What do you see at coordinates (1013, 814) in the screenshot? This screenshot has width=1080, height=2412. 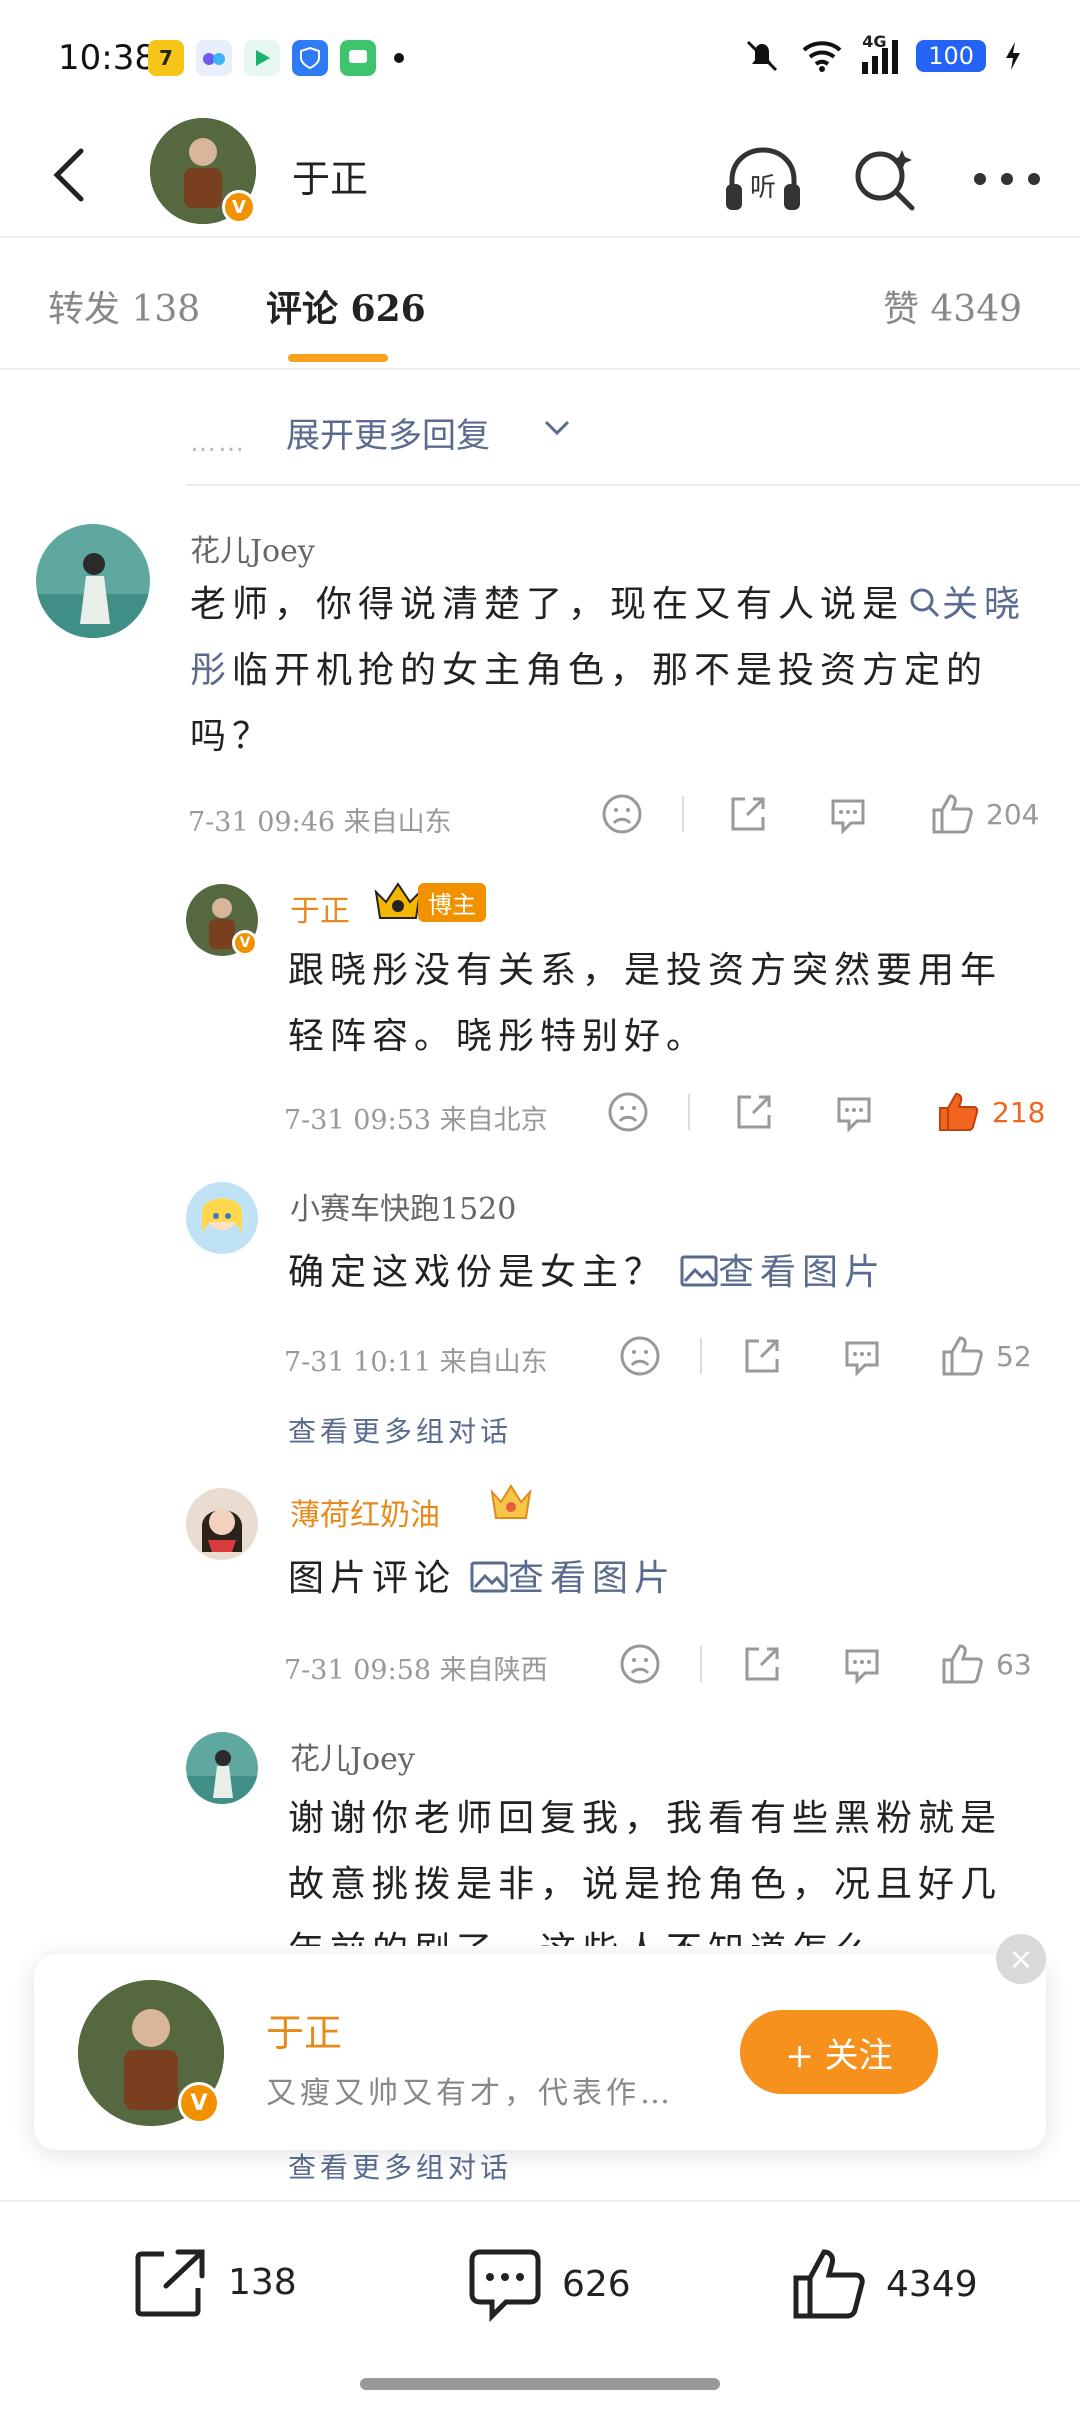 I see `like-count: 204` at bounding box center [1013, 814].